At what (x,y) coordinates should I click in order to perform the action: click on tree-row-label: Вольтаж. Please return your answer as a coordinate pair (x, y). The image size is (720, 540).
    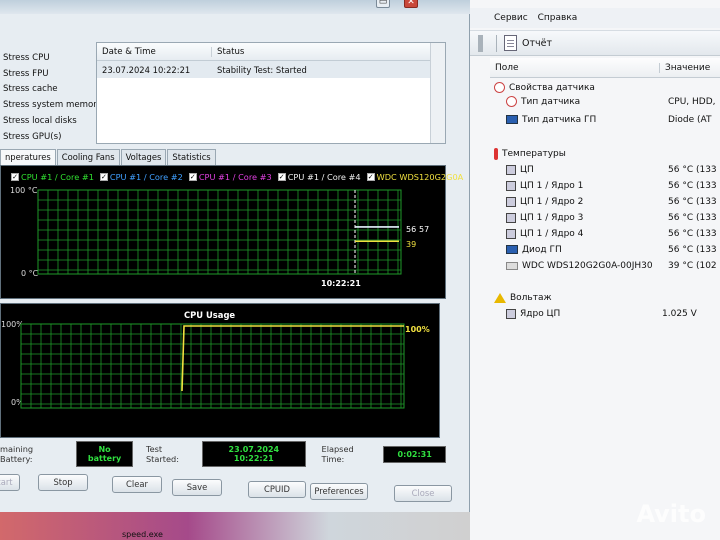
    Looking at the image, I should click on (531, 297).